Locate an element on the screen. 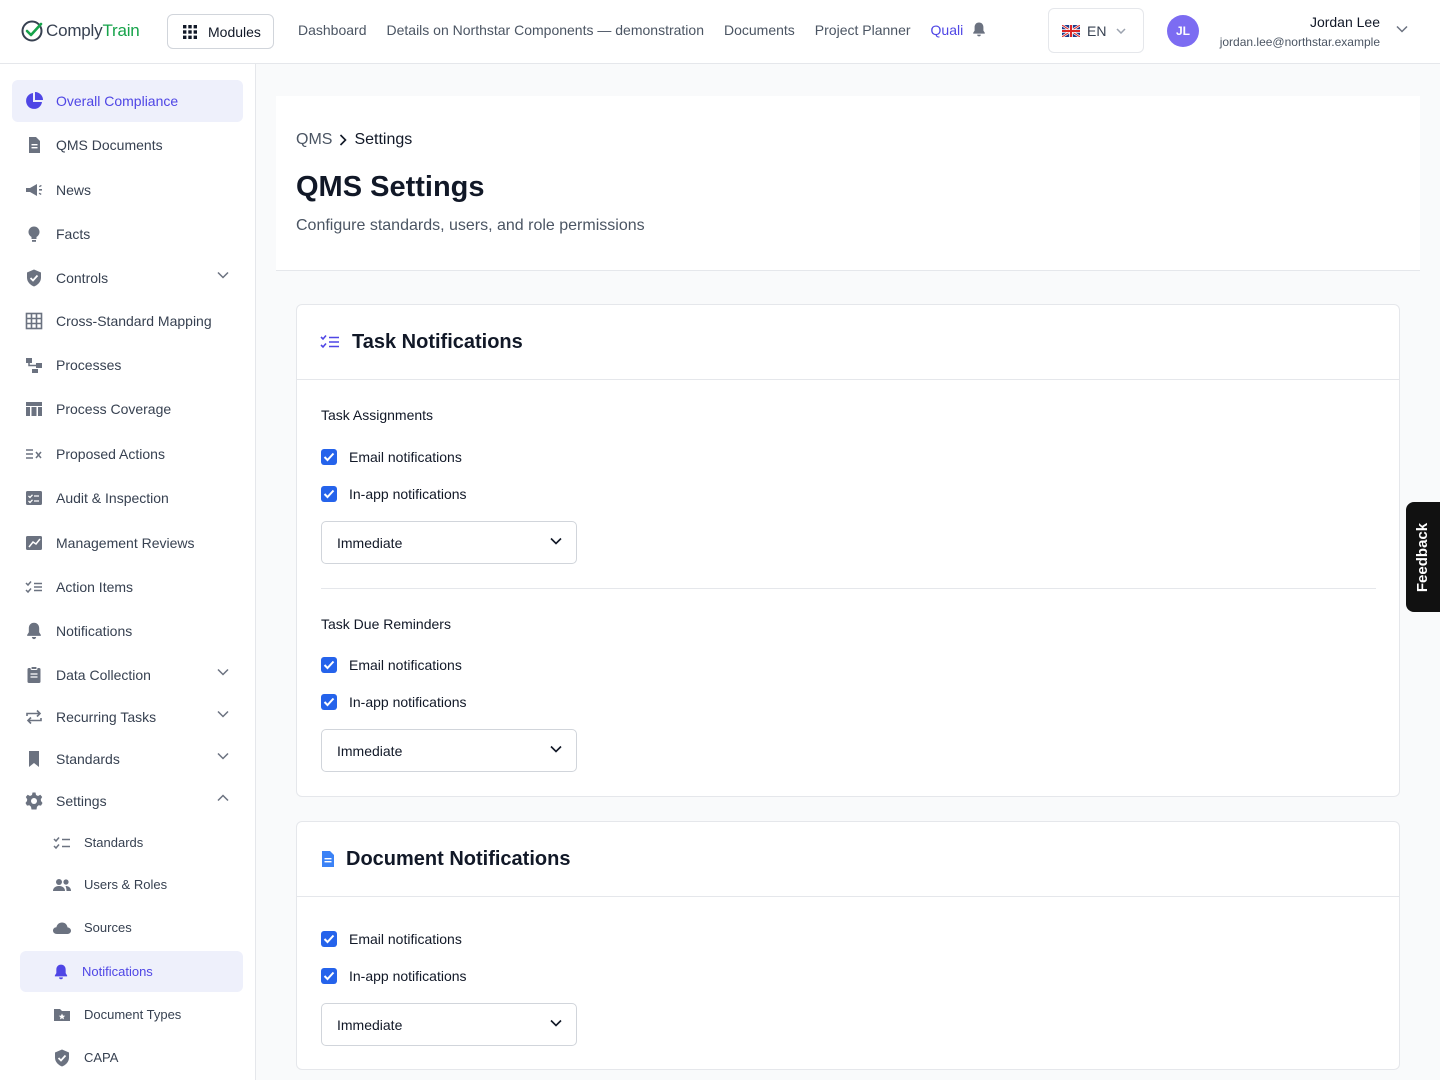  nav-project-planner: Project Planner is located at coordinates (863, 30).